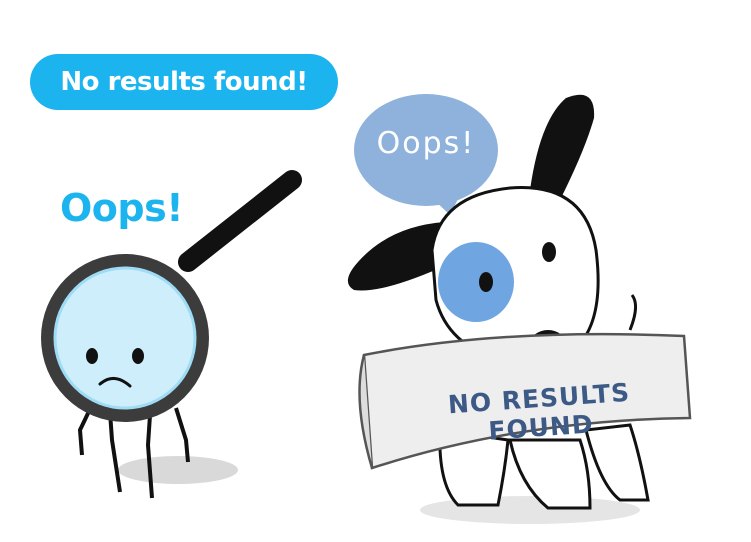 The image size is (751, 542). Describe the element at coordinates (426, 143) in the screenshot. I see `dog-speech-text: Oops!` at that location.